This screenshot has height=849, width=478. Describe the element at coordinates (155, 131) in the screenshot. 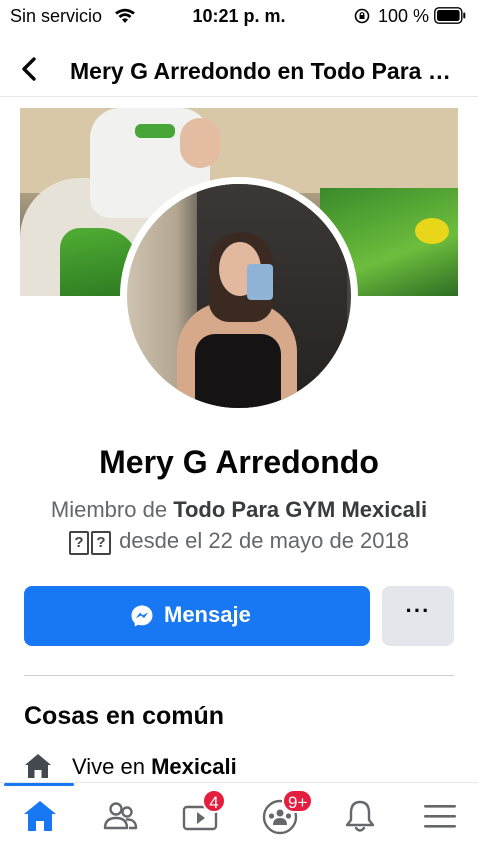

I see `cover-bowtie` at that location.